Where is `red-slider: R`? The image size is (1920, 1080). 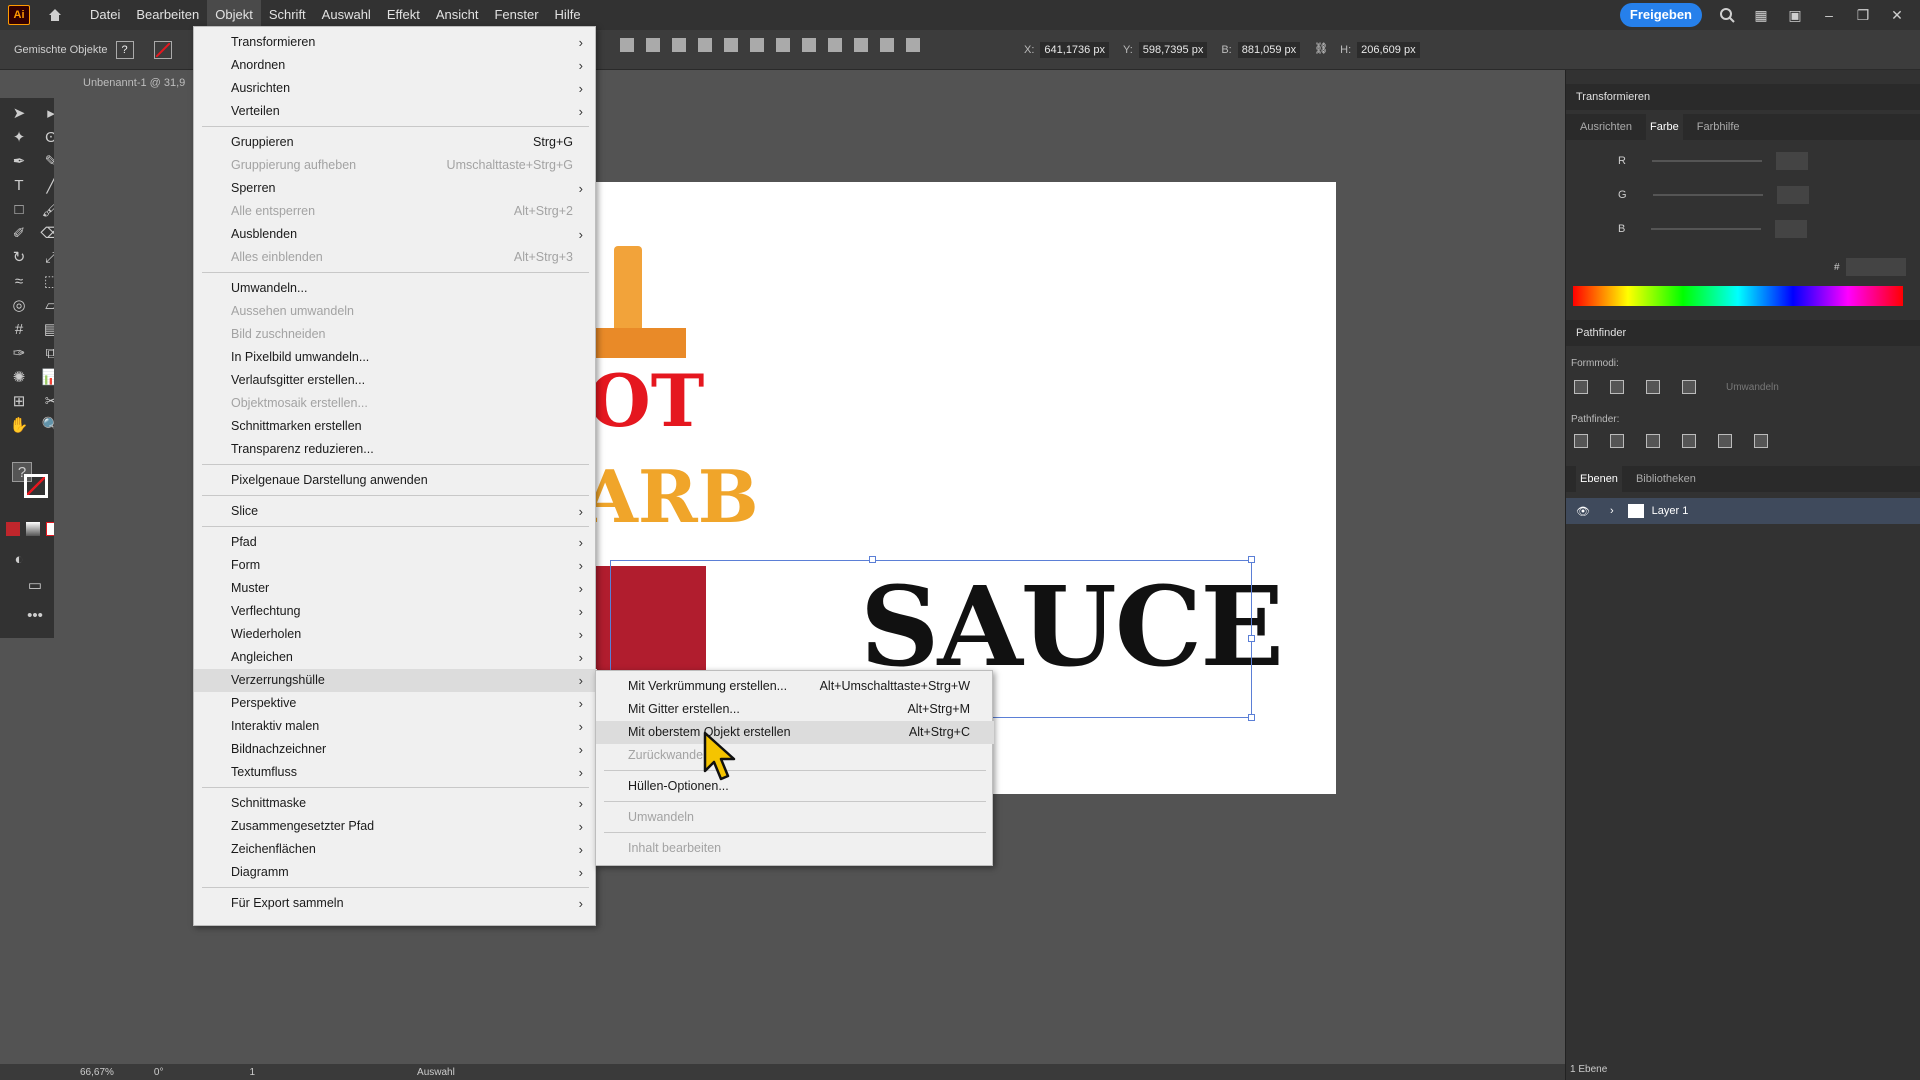 red-slider: R is located at coordinates (1768, 161).